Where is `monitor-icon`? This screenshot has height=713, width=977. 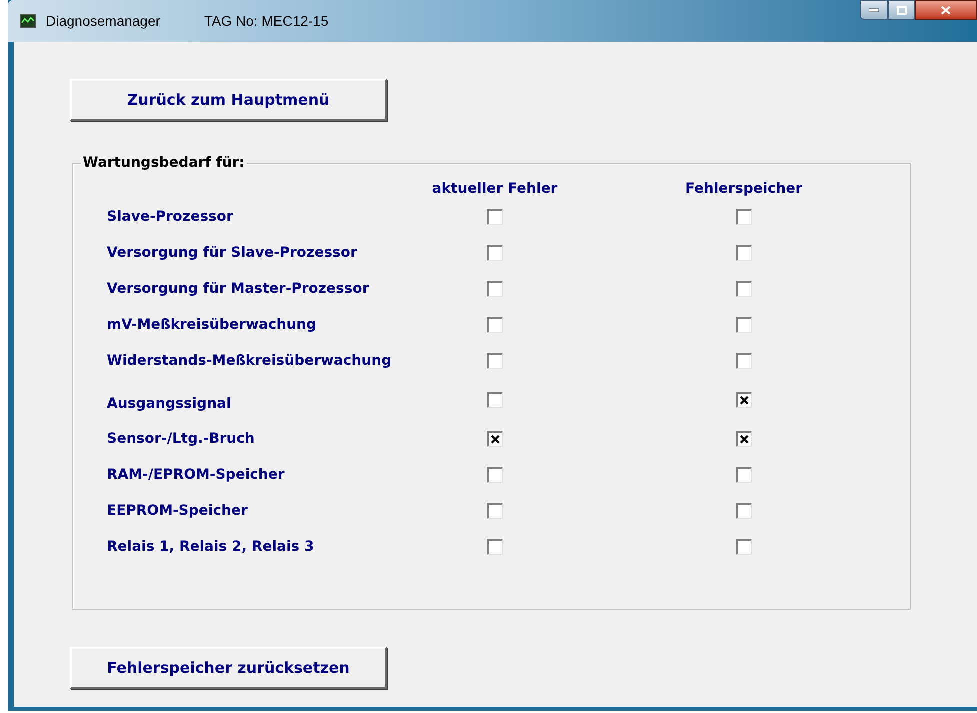 monitor-icon is located at coordinates (28, 21).